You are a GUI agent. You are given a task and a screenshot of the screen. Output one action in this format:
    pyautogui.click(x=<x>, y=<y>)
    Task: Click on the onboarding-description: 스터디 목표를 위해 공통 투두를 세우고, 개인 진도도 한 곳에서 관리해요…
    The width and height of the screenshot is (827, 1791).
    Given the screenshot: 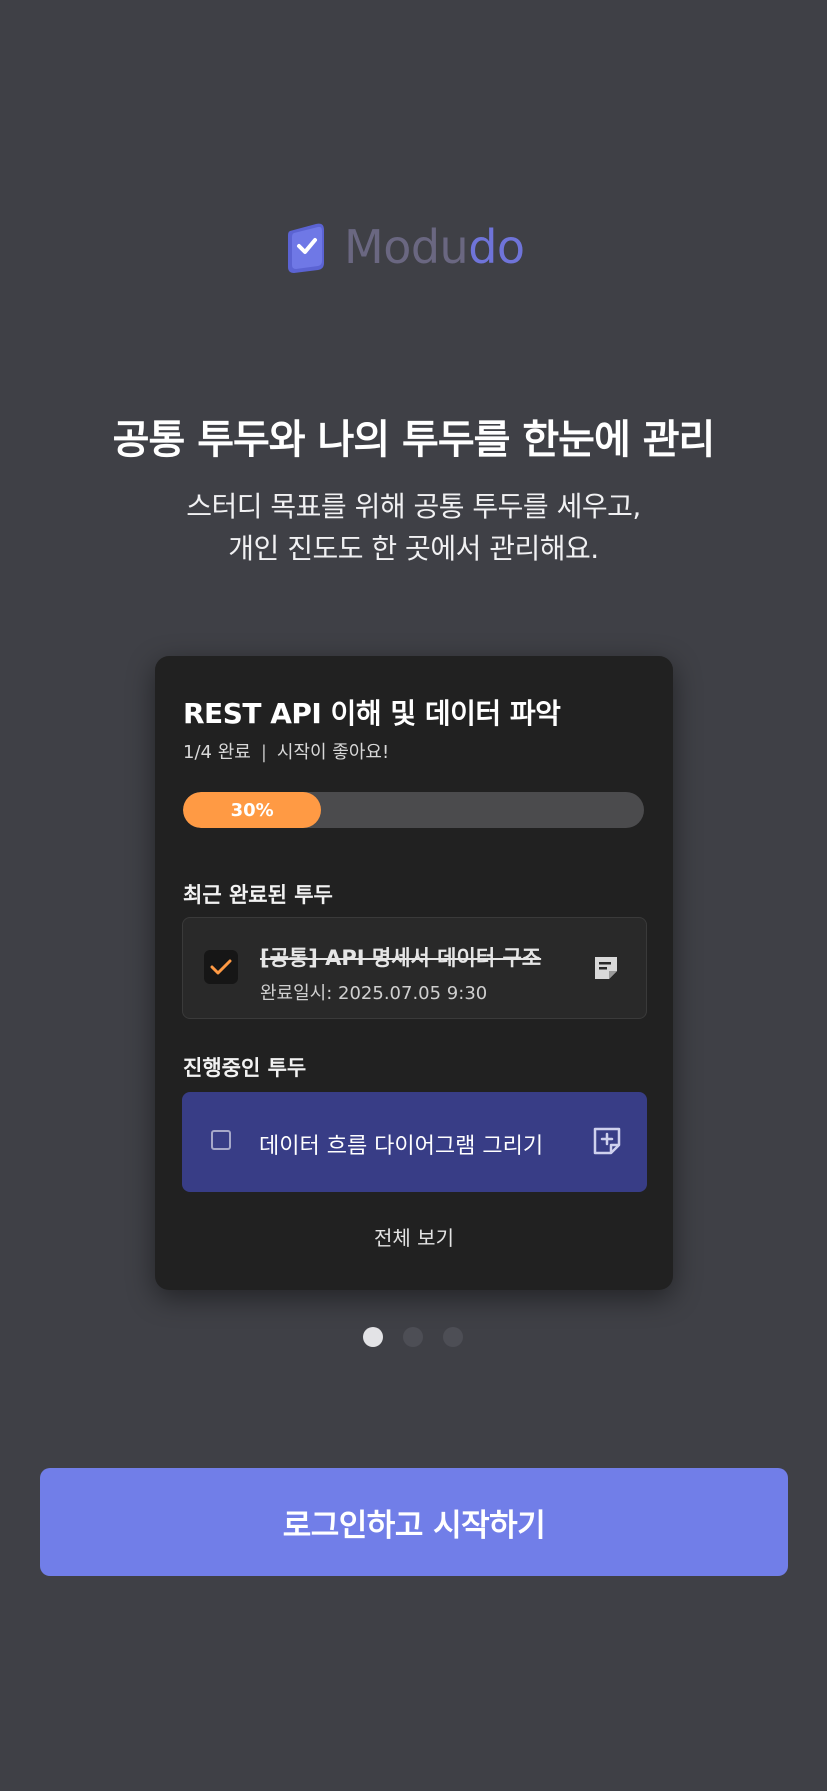 What is the action you would take?
    pyautogui.click(x=413, y=528)
    